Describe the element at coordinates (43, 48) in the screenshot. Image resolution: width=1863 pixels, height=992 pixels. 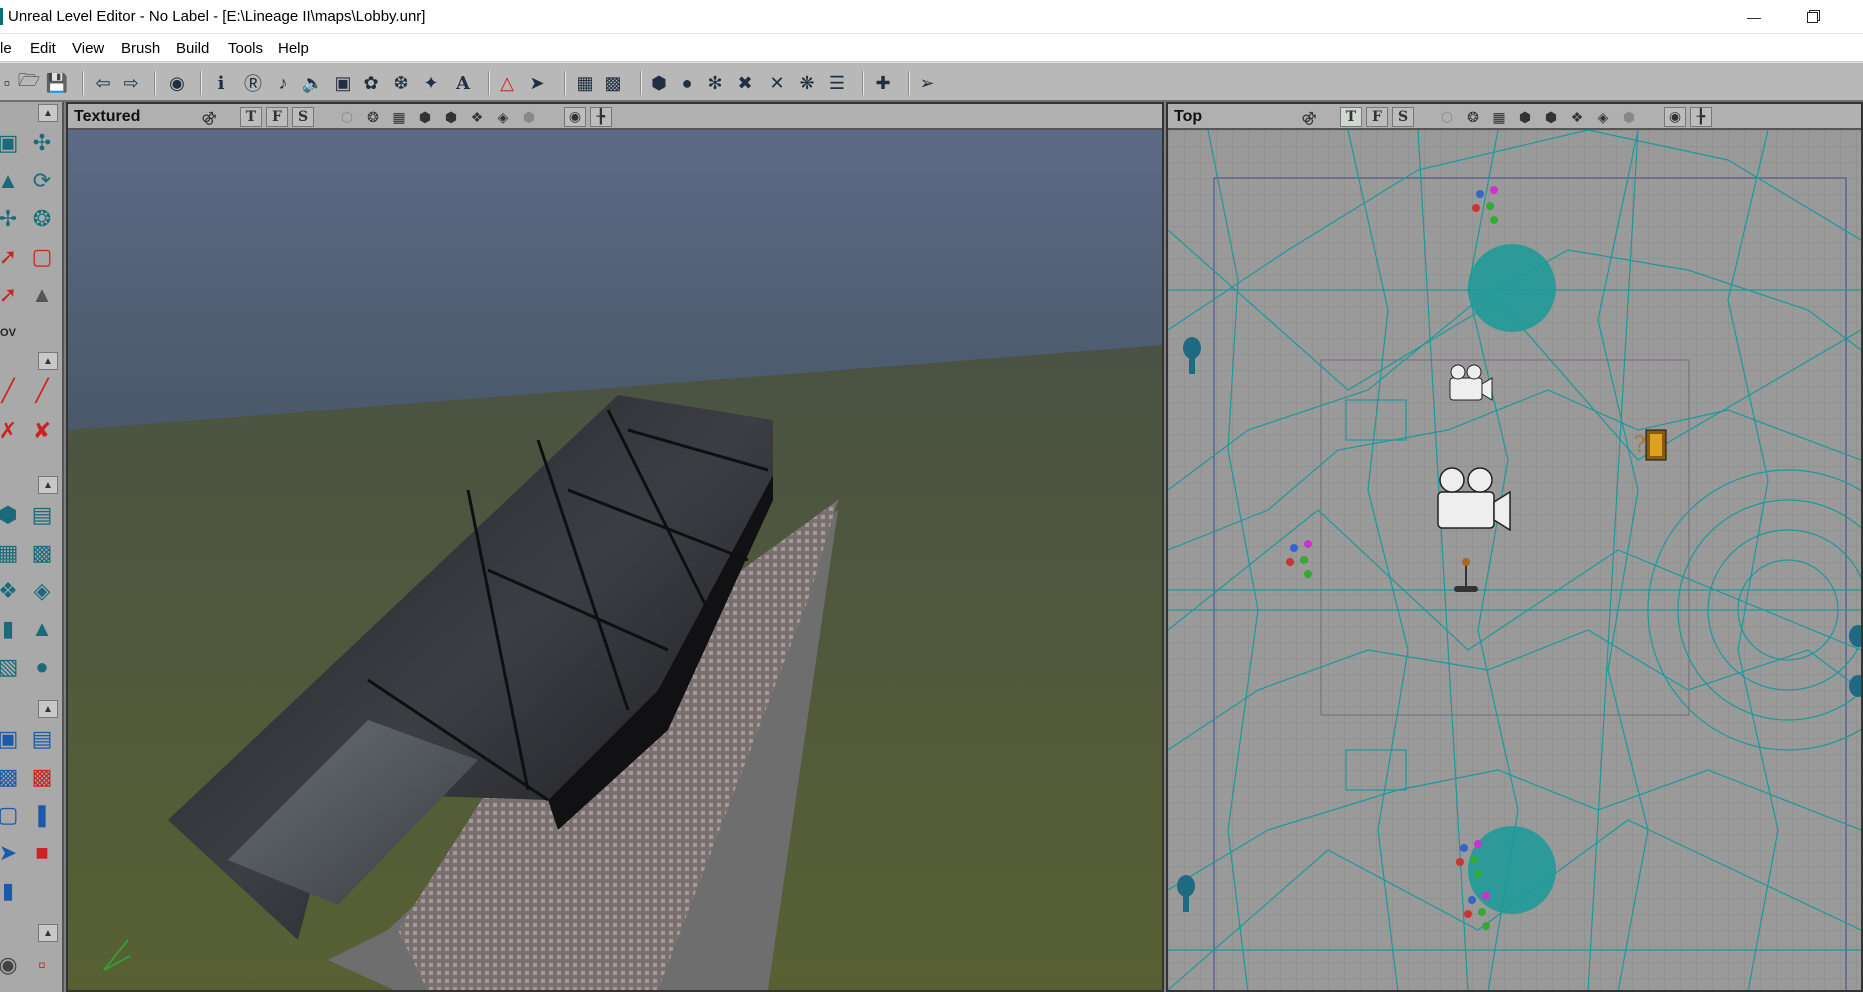
I see `menu-edit: Edit` at that location.